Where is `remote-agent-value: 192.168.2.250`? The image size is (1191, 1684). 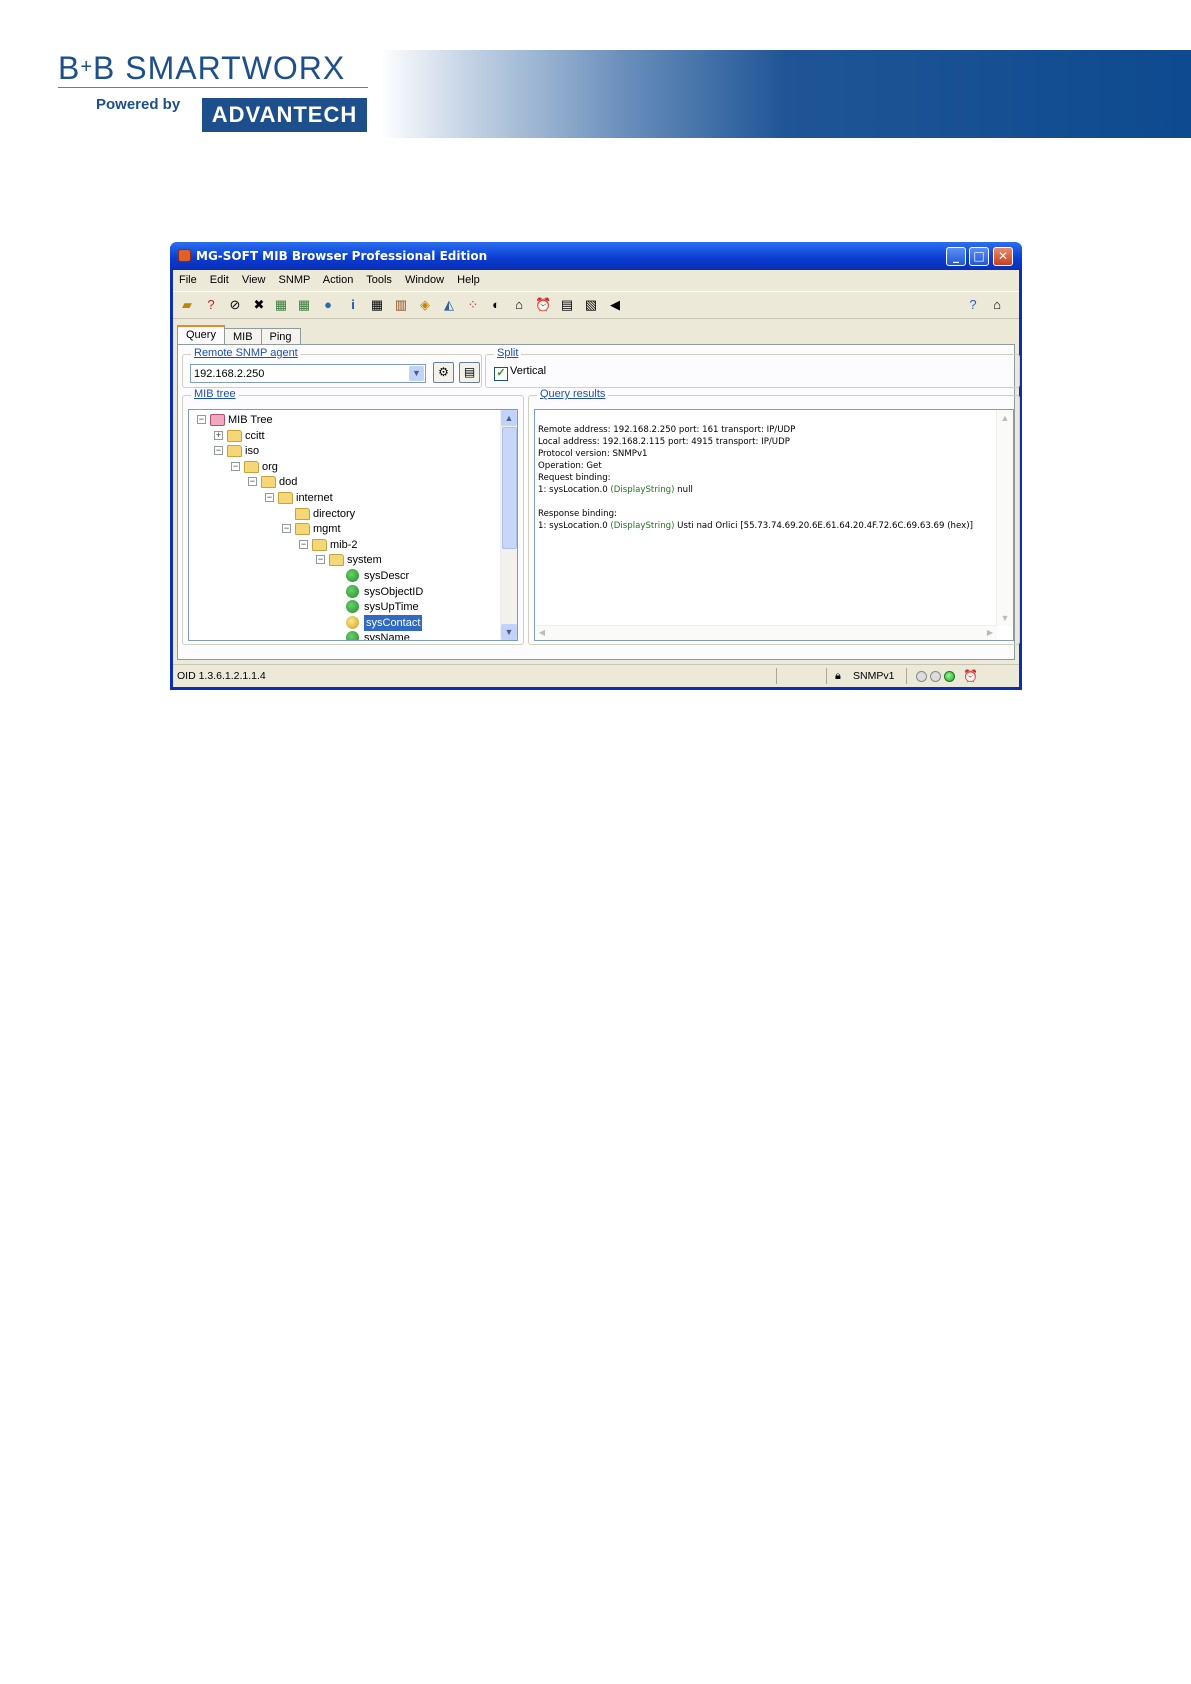
remote-agent-value: 192.168.2.250 is located at coordinates (229, 374).